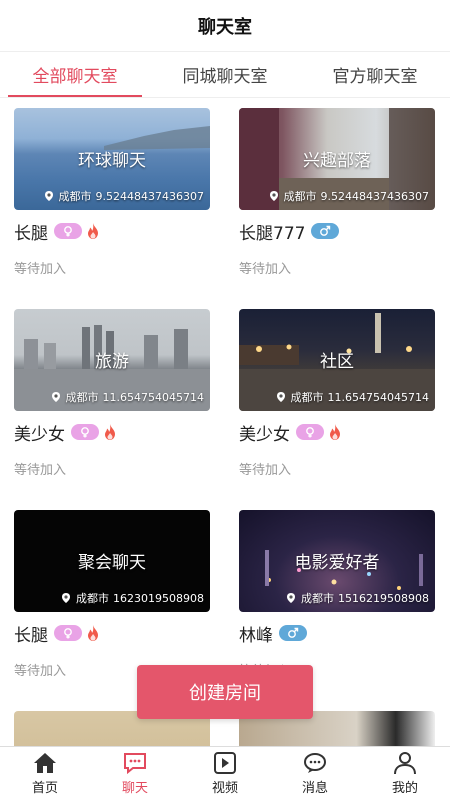 The height and width of the screenshot is (800, 450). I want to click on video-icon, so click(225, 763).